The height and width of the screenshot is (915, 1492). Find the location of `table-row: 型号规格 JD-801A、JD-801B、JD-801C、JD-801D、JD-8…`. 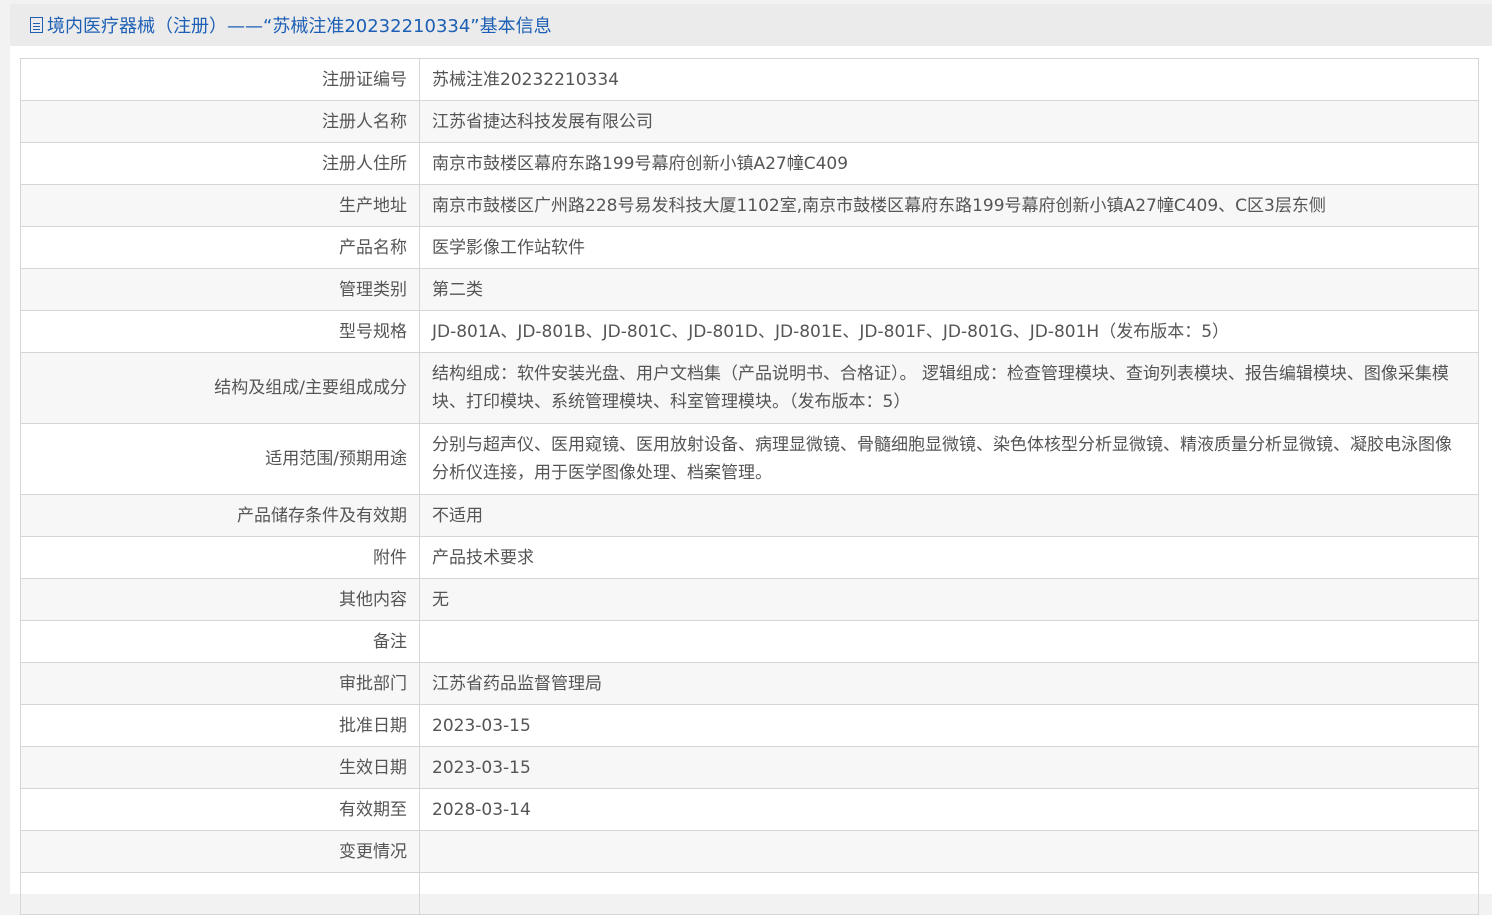

table-row: 型号规格 JD-801A、JD-801B、JD-801C、JD-801D、JD-8… is located at coordinates (749, 331).